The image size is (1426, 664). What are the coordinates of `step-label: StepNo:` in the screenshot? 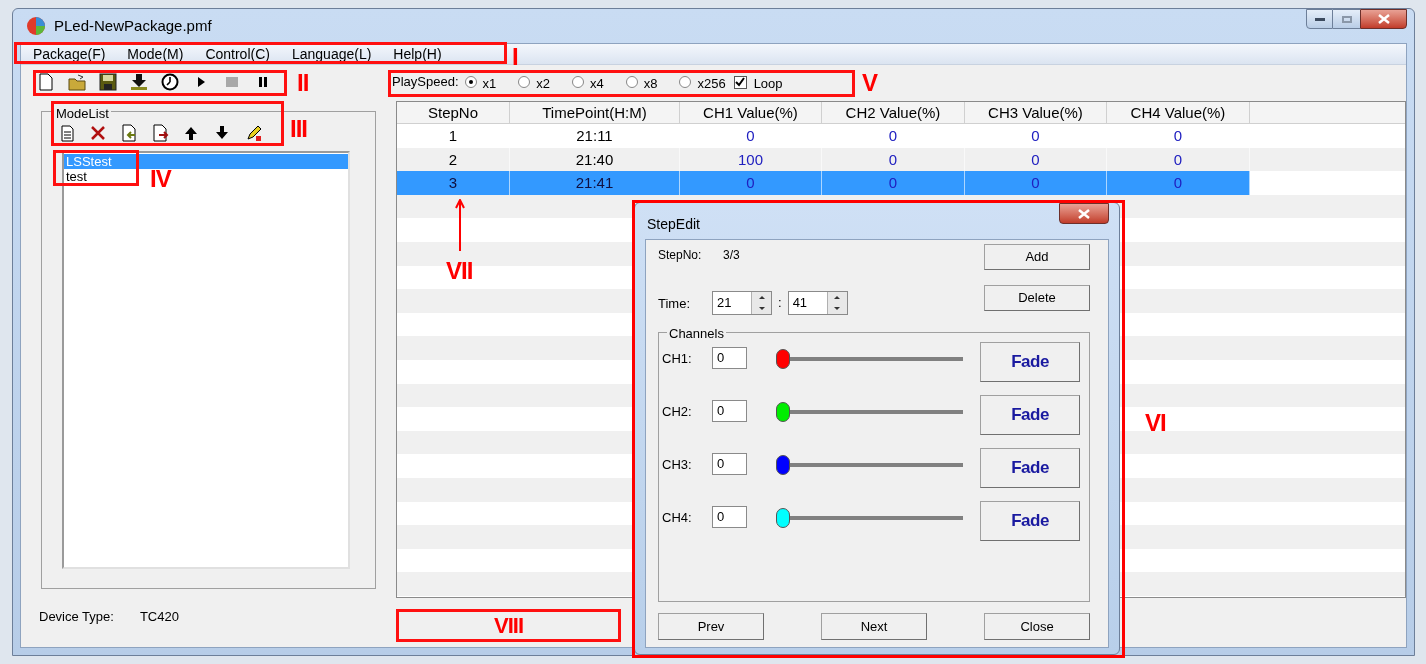 It's located at (680, 255).